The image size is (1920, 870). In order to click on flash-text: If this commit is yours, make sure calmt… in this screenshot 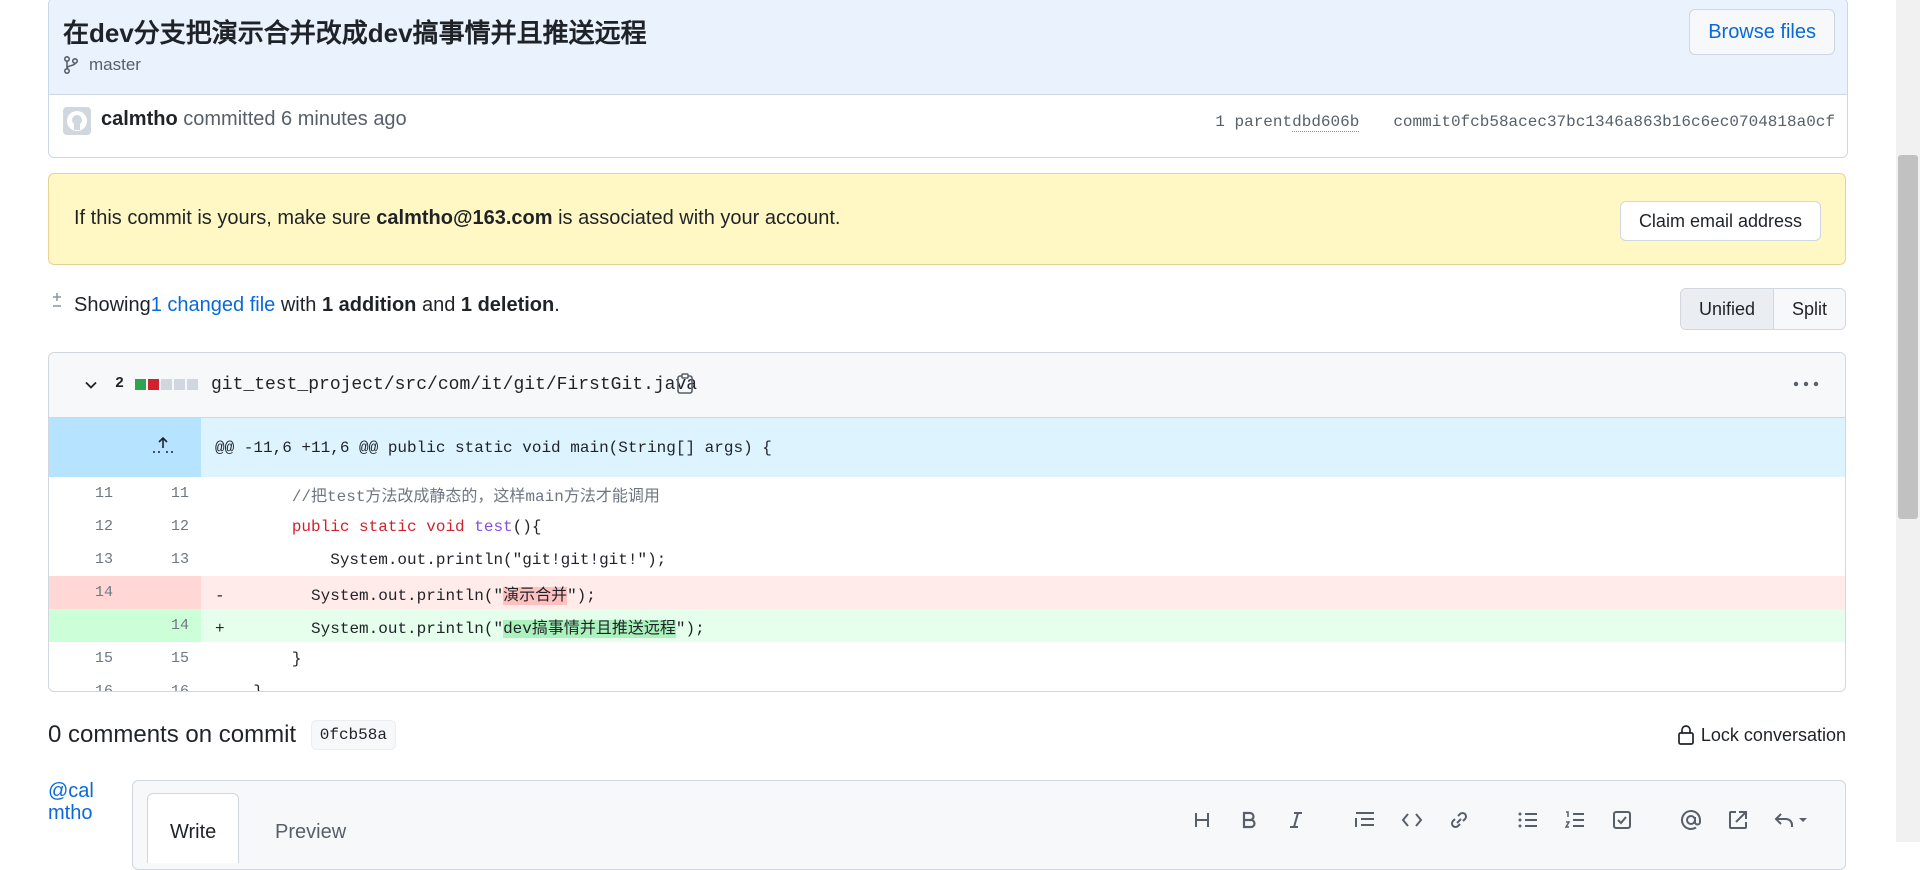, I will do `click(457, 218)`.